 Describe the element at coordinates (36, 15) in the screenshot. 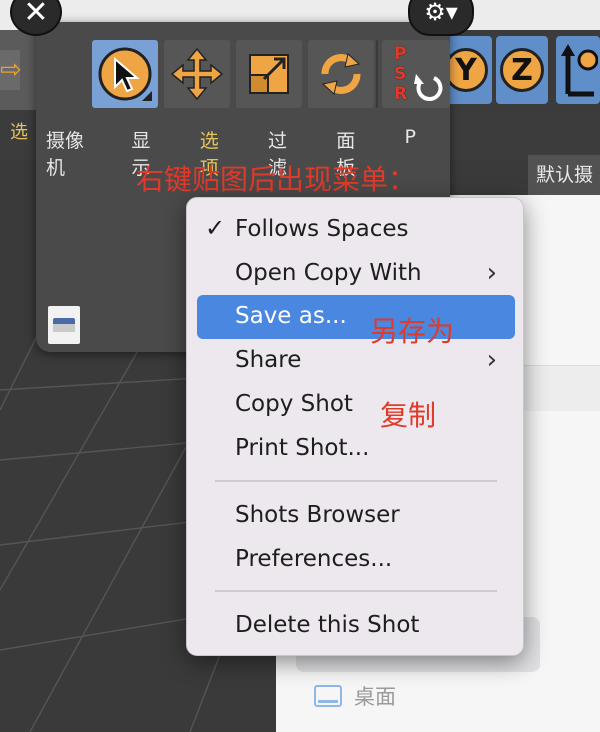

I see `close-icon: ✕` at that location.